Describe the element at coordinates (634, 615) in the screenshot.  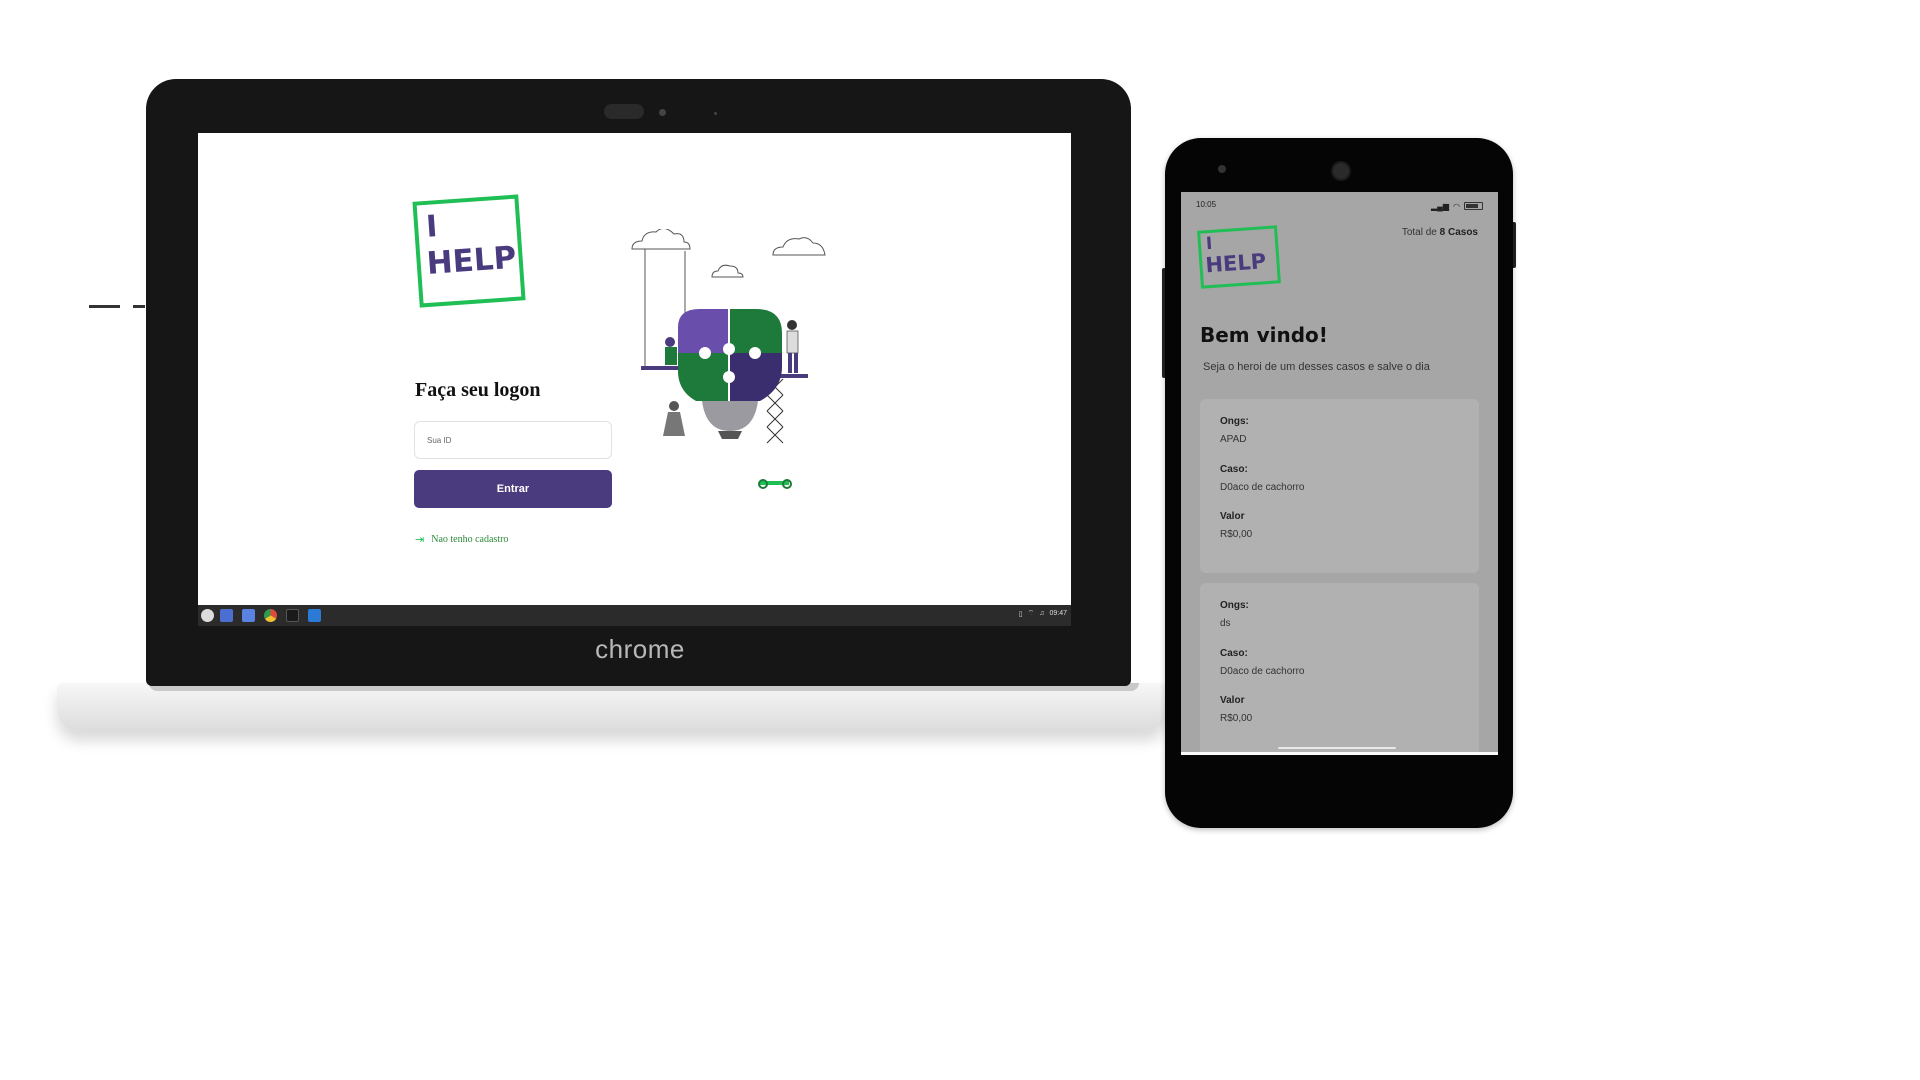
I see `taskbar: ▯ ⌔ ♫ 09:47` at that location.